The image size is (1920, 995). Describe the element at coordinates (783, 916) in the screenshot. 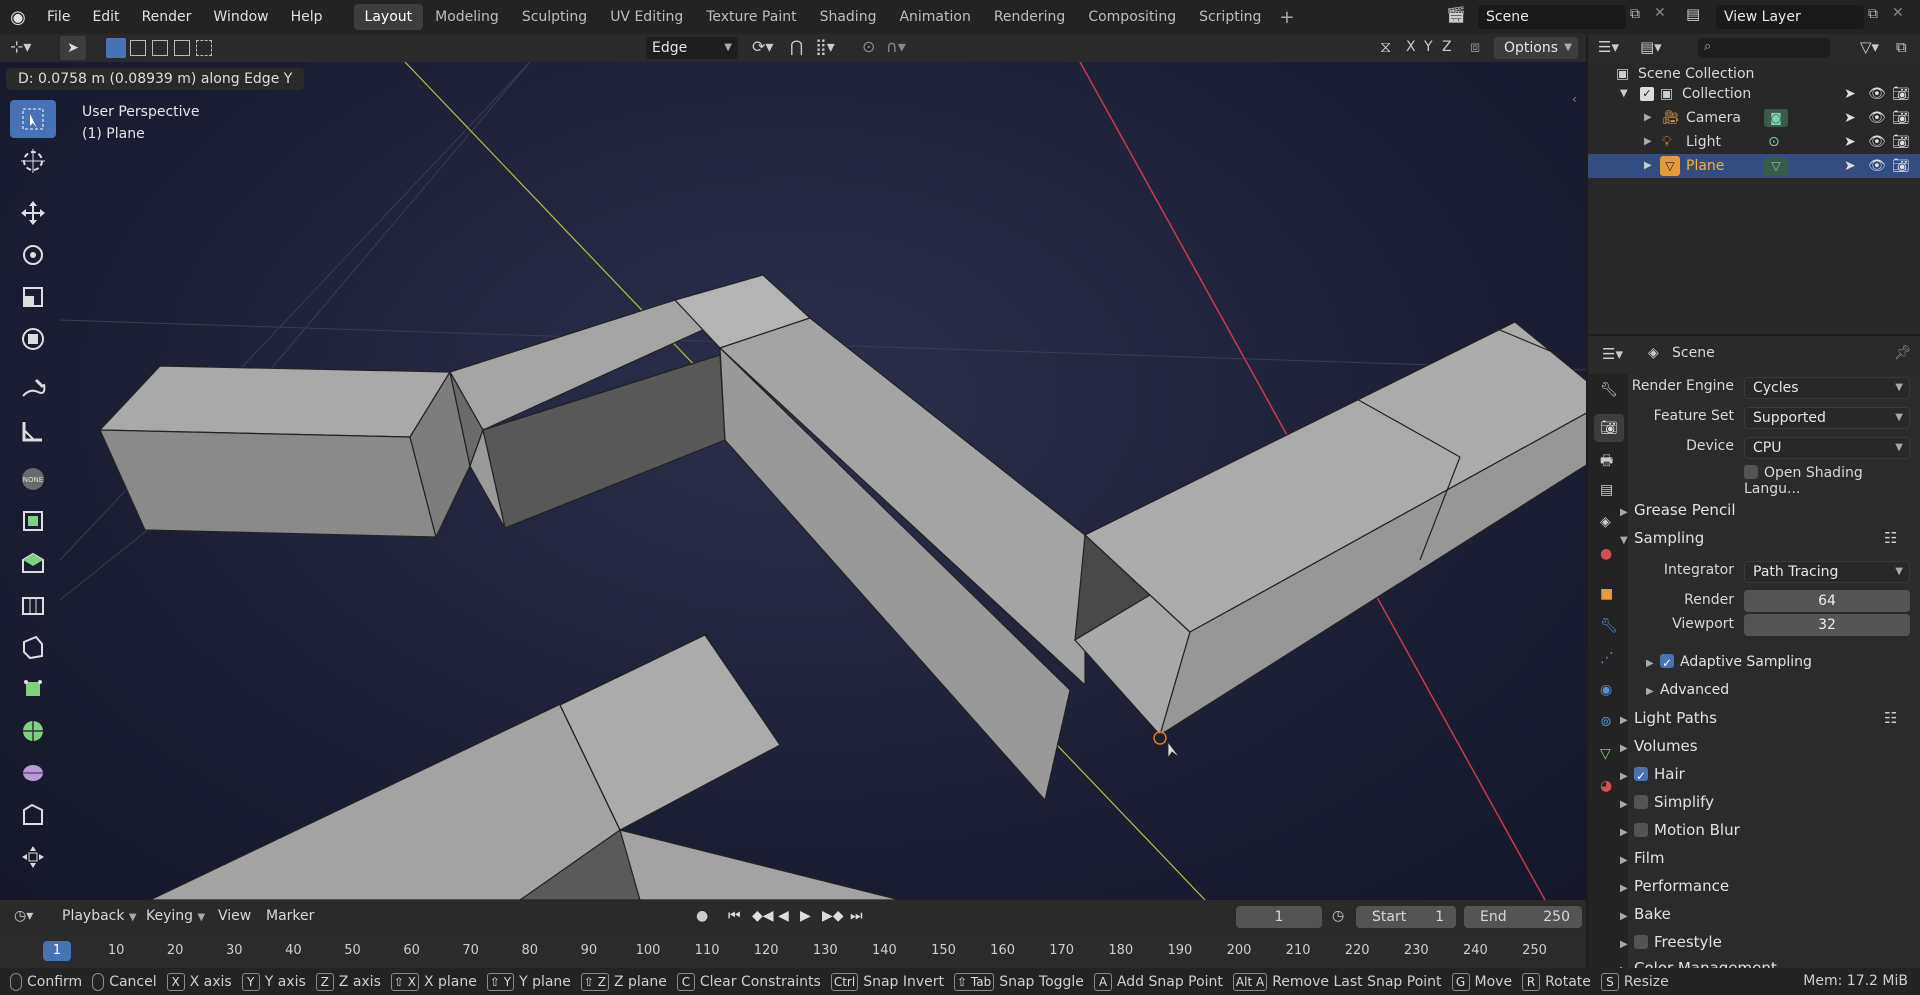

I see `play-reverse-icon: ◀` at that location.